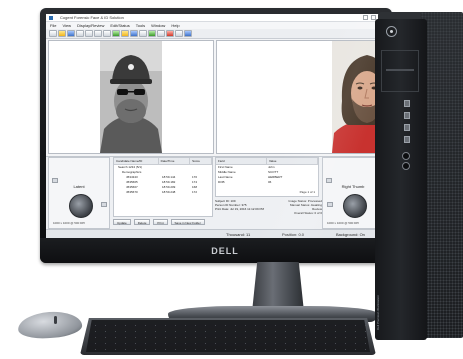  I want to click on new-icon, so click(53, 33).